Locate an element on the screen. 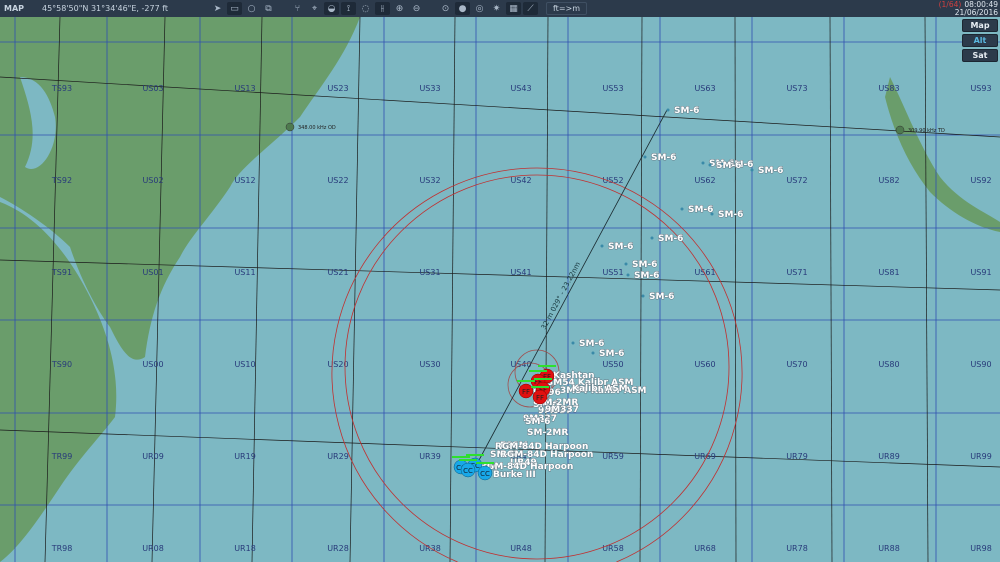 The height and width of the screenshot is (562, 1000). layers-icon: ⧉ is located at coordinates (268, 8).